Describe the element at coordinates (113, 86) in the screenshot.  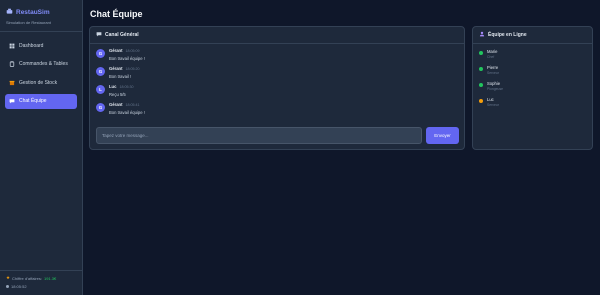
I see `message-author: Luc` at that location.